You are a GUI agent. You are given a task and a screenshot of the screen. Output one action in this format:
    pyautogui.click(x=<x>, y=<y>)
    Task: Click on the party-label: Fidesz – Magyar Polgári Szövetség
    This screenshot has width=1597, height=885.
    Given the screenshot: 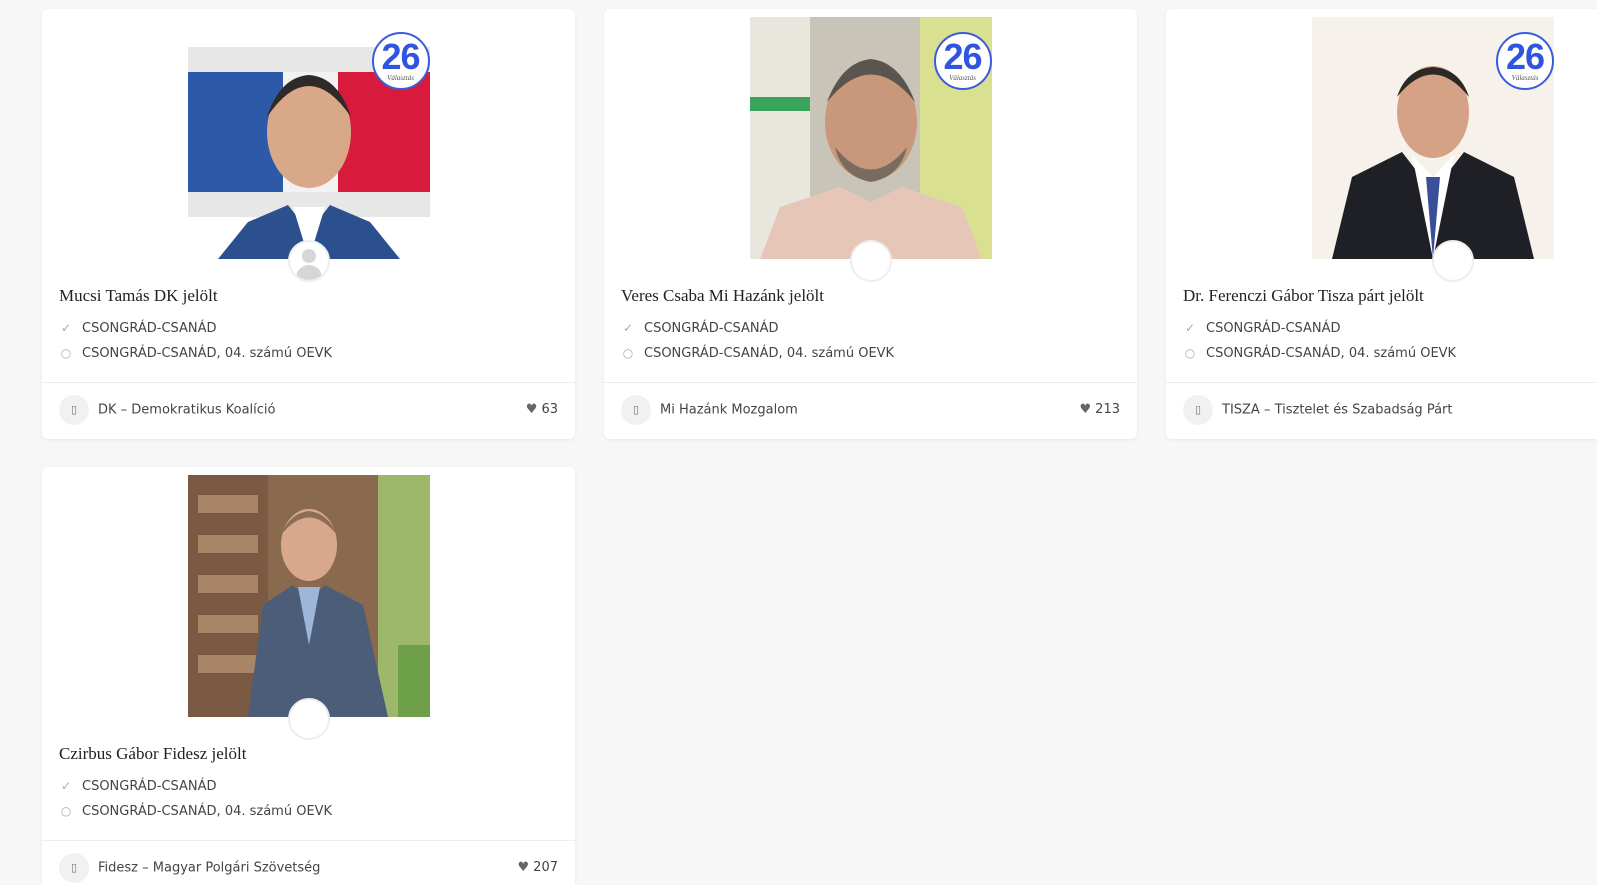 What is the action you would take?
    pyautogui.click(x=209, y=868)
    